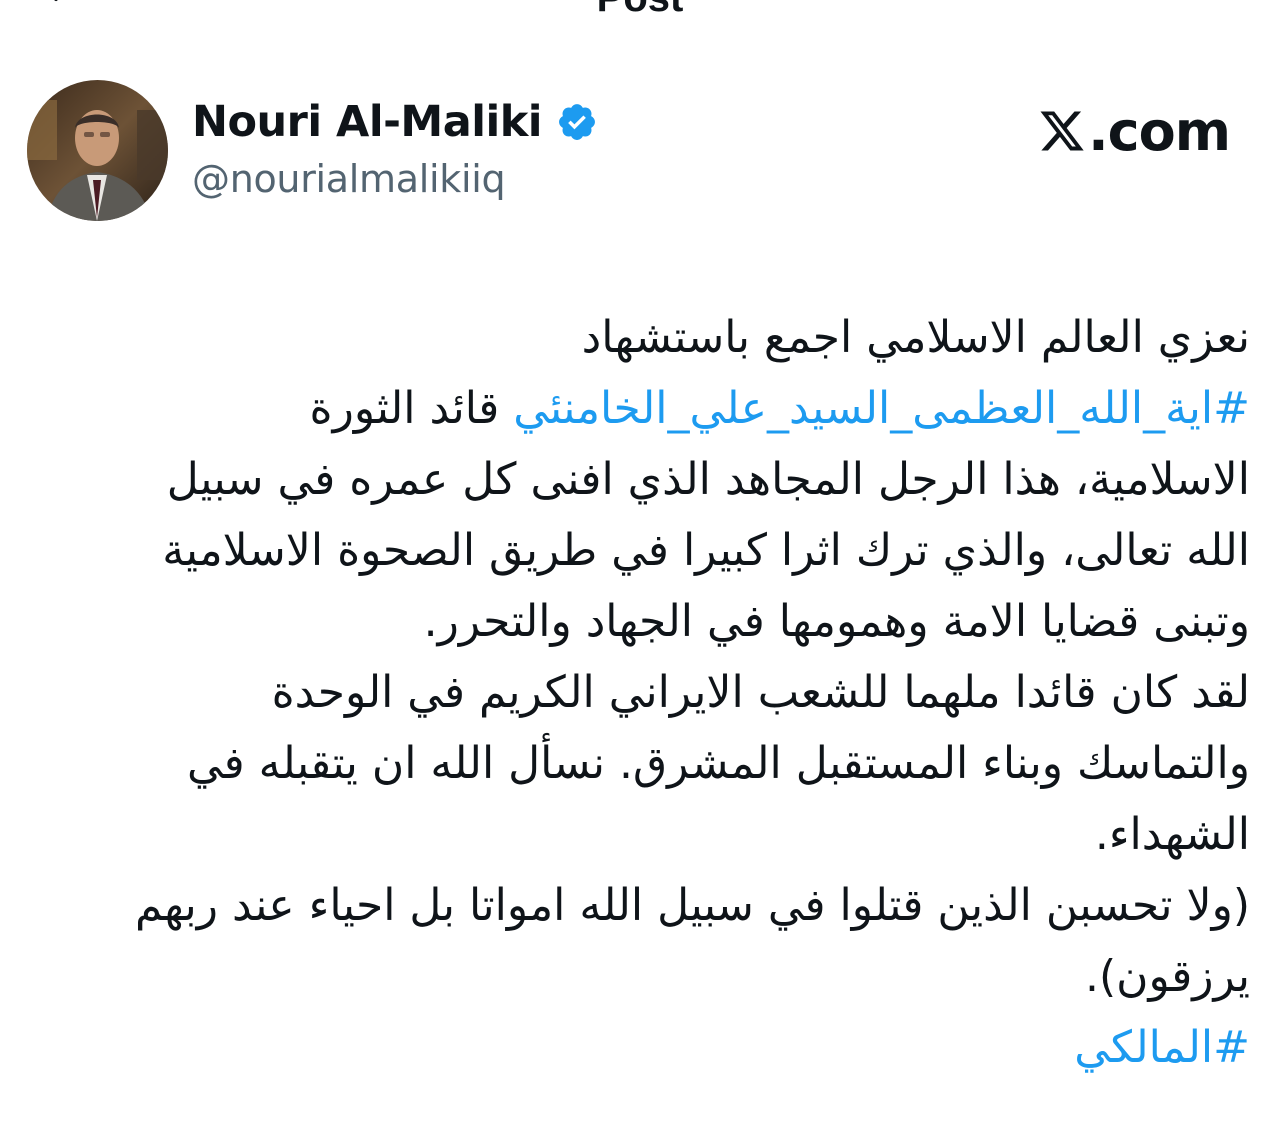 This screenshot has width=1280, height=1136. Describe the element at coordinates (1162, 1047) in the screenshot. I see `hashtag-link: #المالكي` at that location.